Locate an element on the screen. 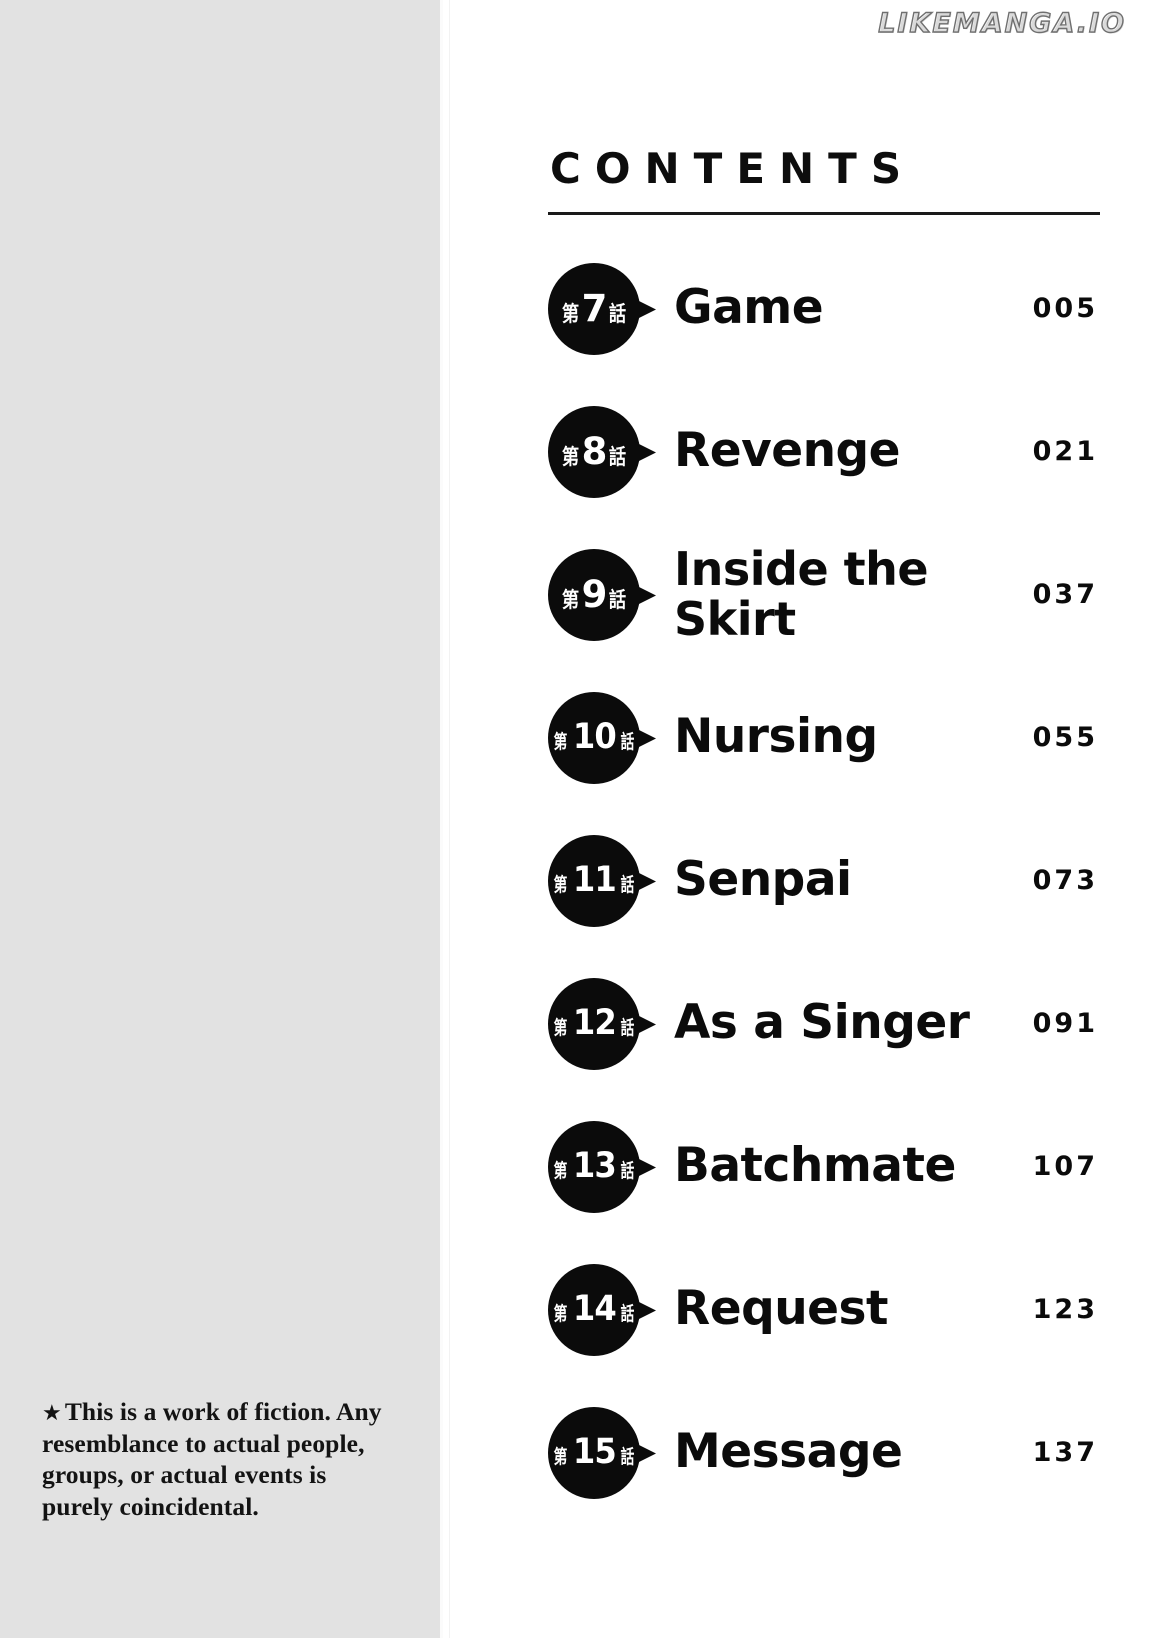  chapter-badge-label: 第9話 is located at coordinates (594, 594).